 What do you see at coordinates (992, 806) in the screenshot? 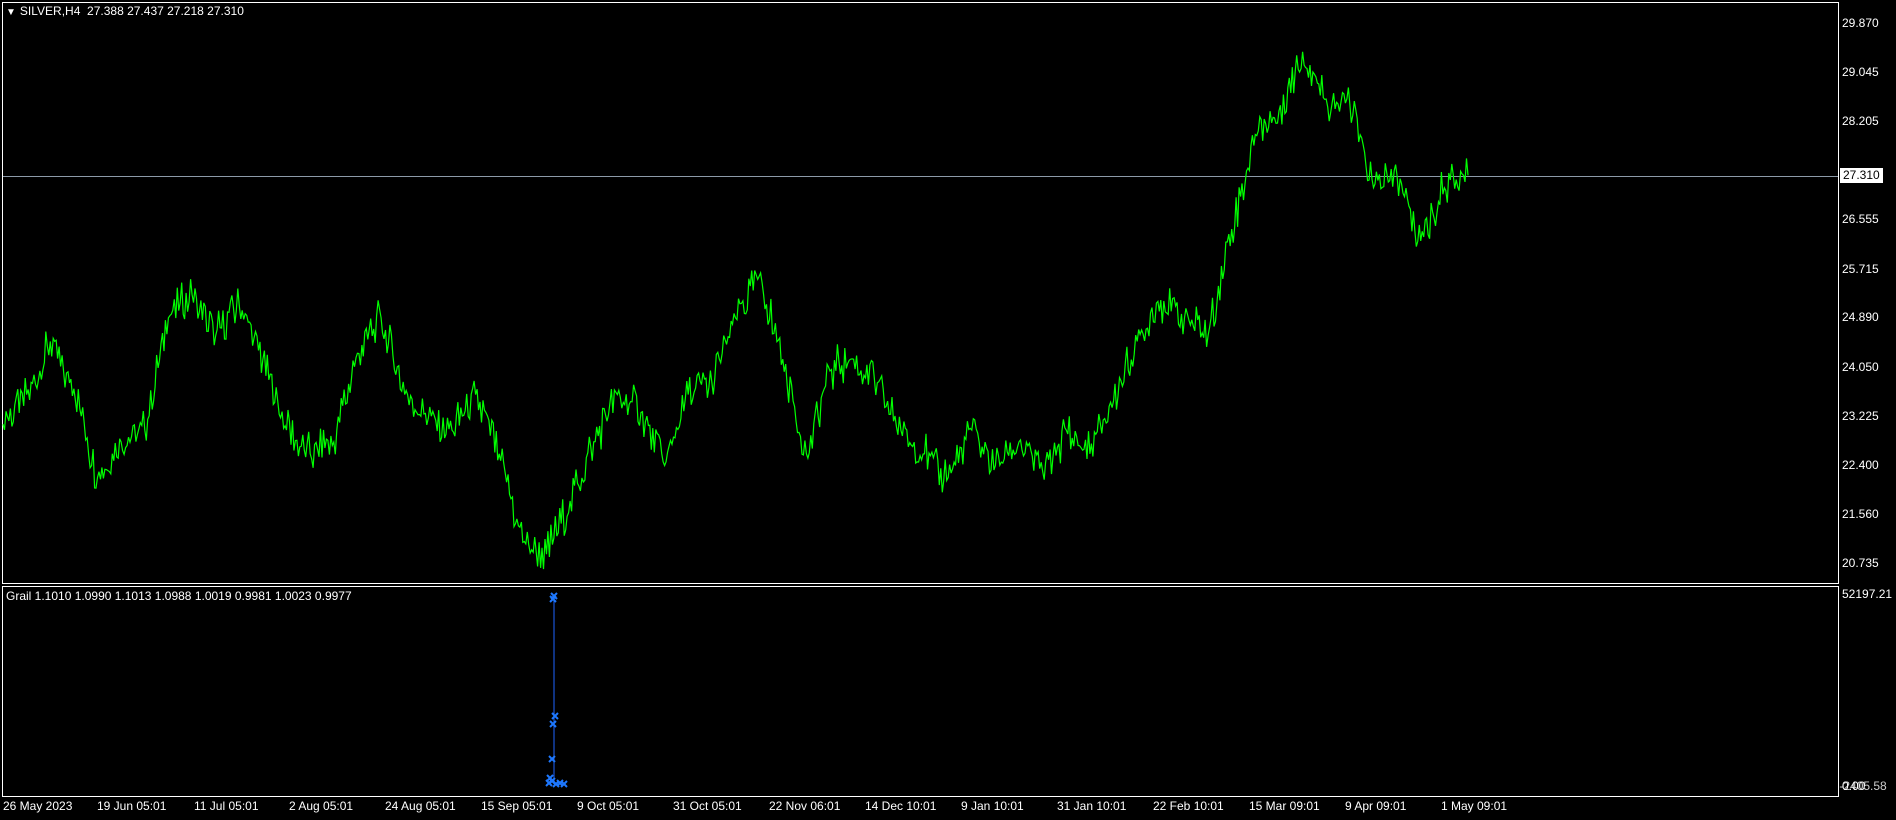
I see `time-tick-label: 9 Jan 10:01` at bounding box center [992, 806].